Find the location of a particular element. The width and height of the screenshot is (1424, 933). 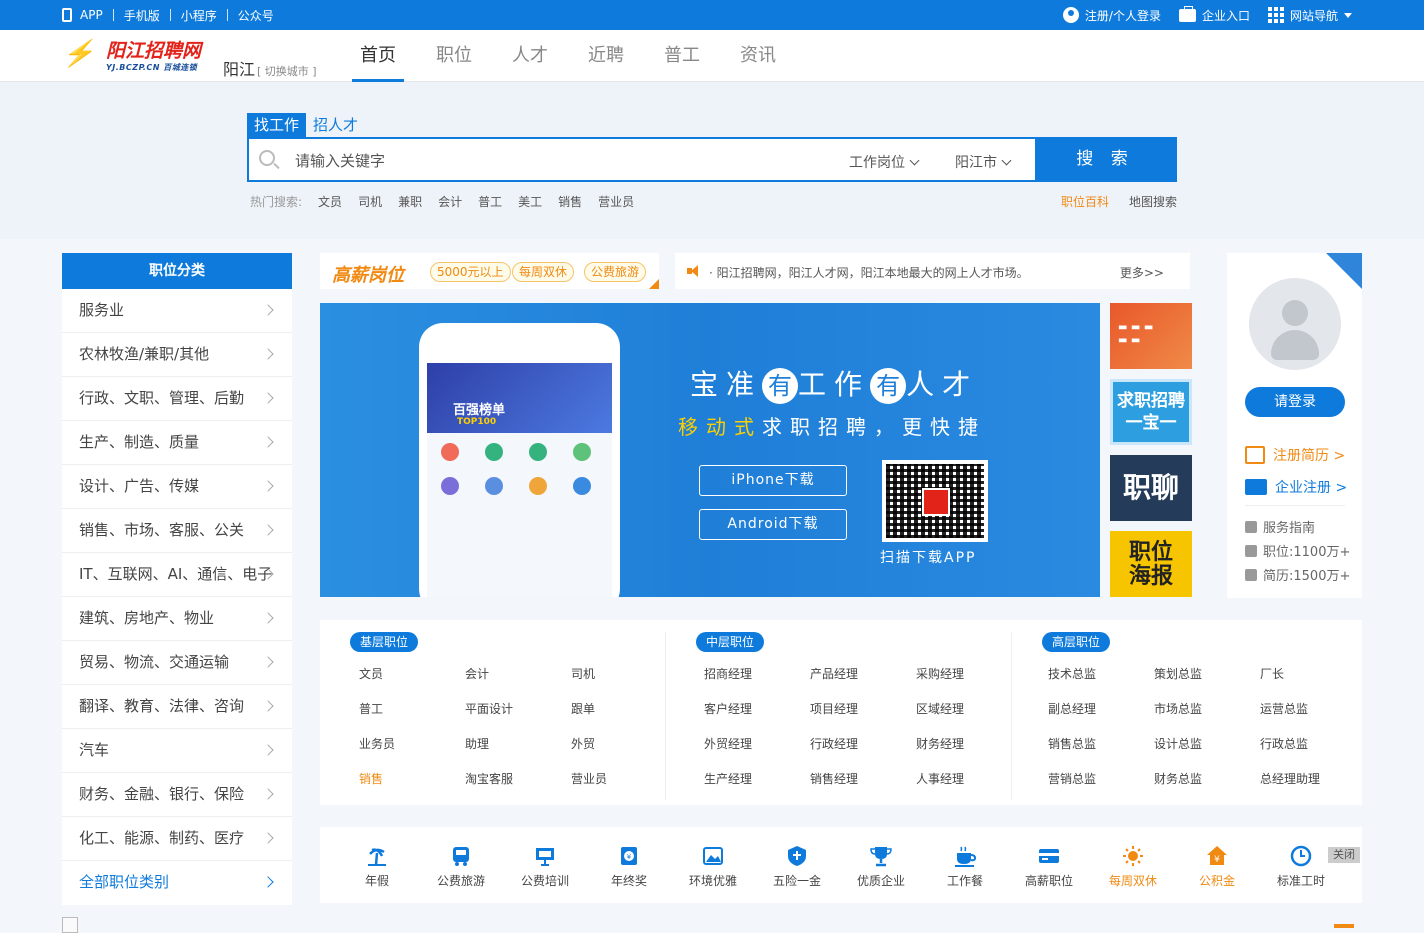

job-link: 销售经理 is located at coordinates (834, 778).